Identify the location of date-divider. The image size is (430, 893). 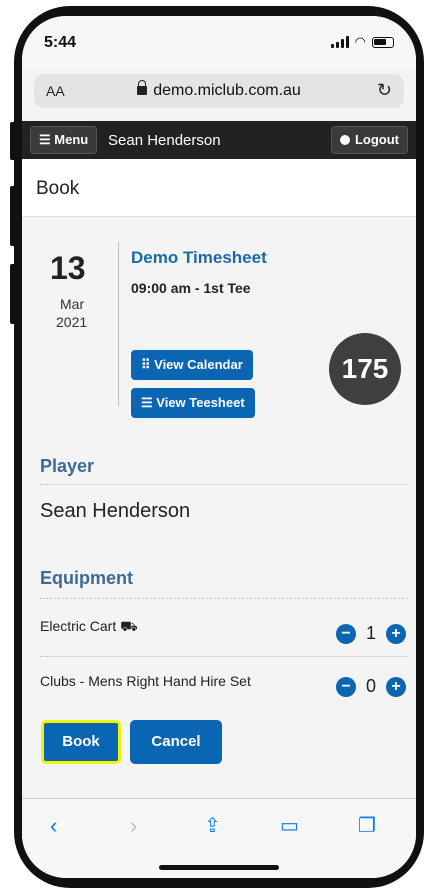
(118, 324).